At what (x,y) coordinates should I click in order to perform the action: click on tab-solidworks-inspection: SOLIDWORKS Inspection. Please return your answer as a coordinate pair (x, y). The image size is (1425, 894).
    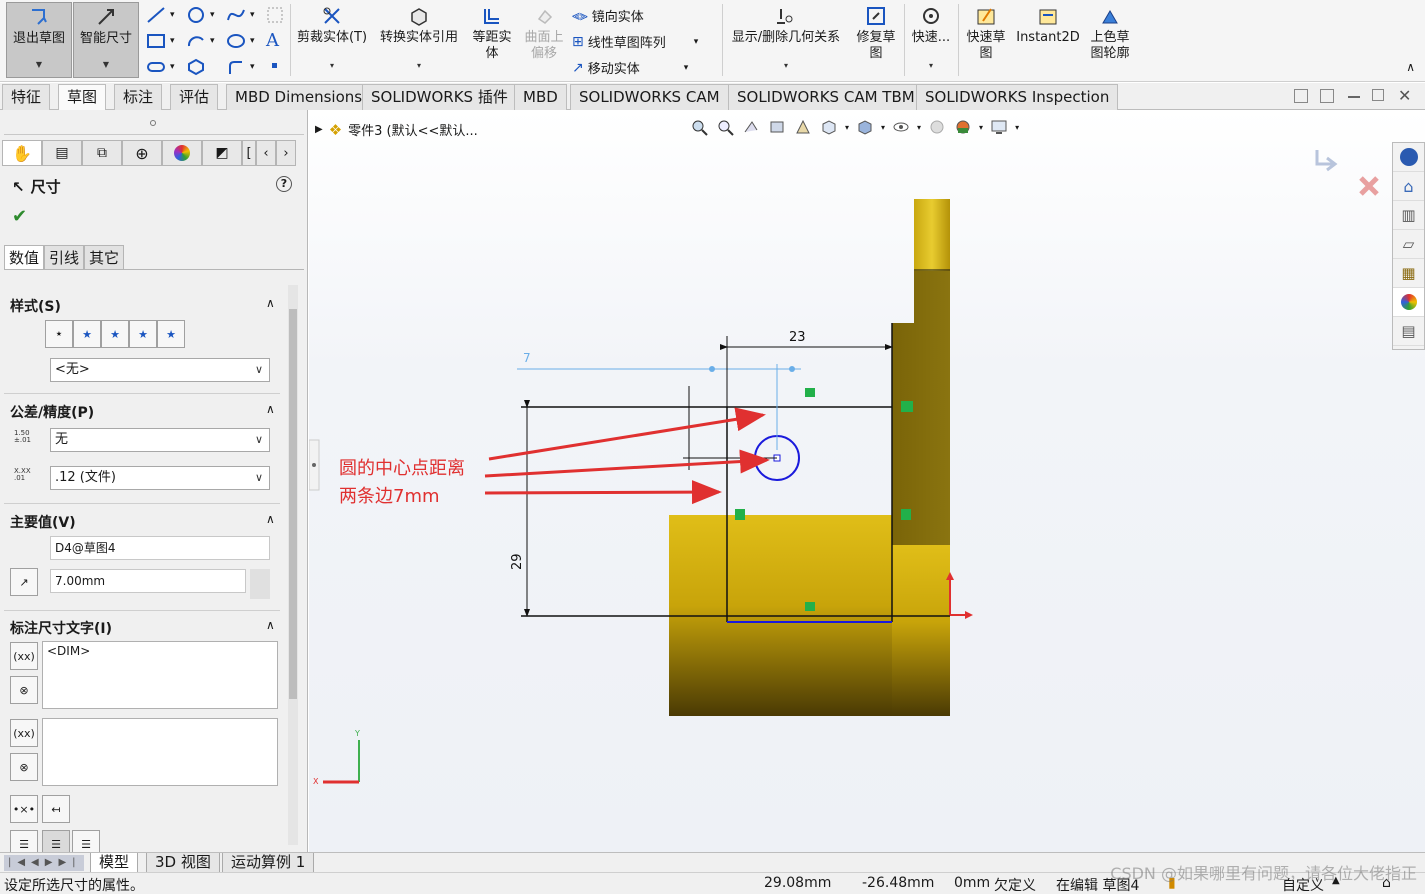
    Looking at the image, I should click on (1017, 97).